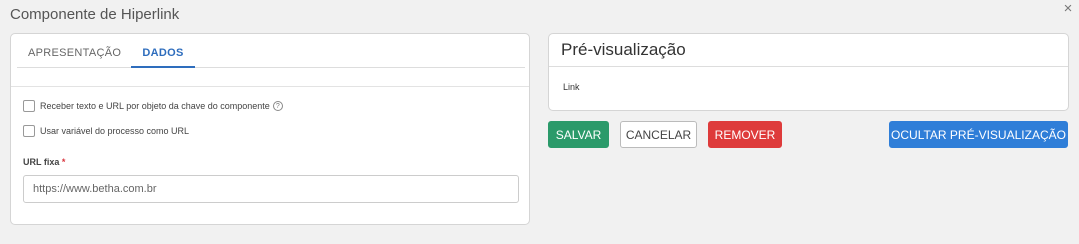  Describe the element at coordinates (571, 87) in the screenshot. I see `preview-link: Link` at that location.